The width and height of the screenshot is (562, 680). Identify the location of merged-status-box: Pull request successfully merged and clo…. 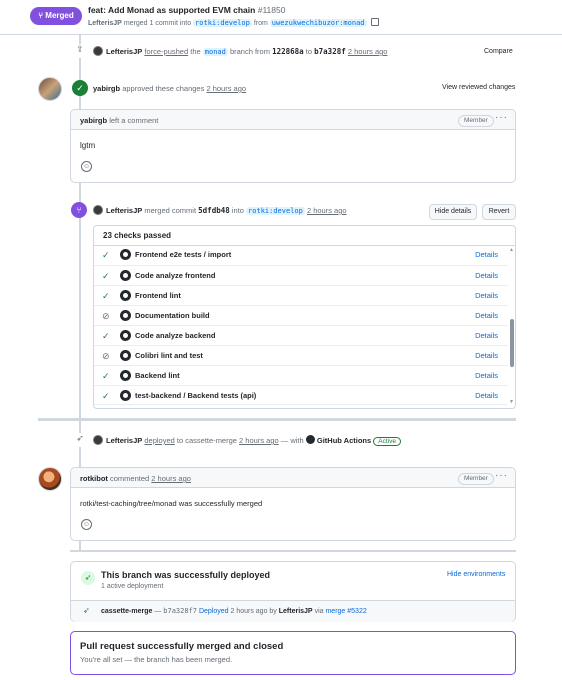
(293, 653).